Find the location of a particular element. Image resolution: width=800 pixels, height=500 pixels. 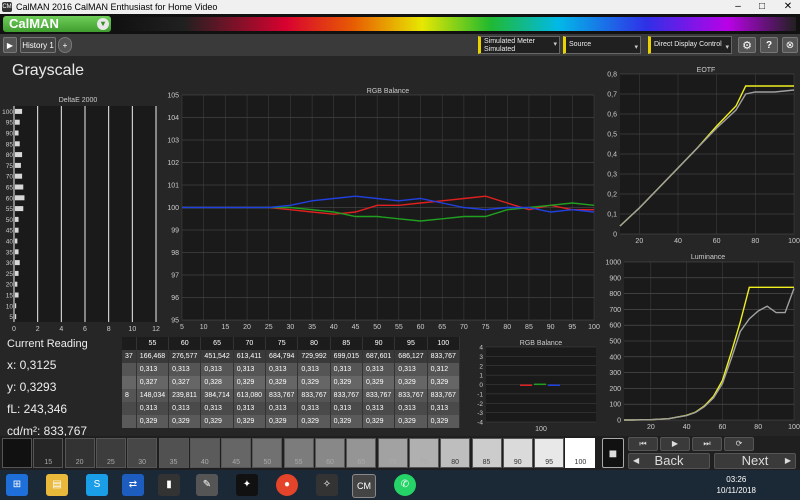

swatch-label: 20 is located at coordinates (79, 462).